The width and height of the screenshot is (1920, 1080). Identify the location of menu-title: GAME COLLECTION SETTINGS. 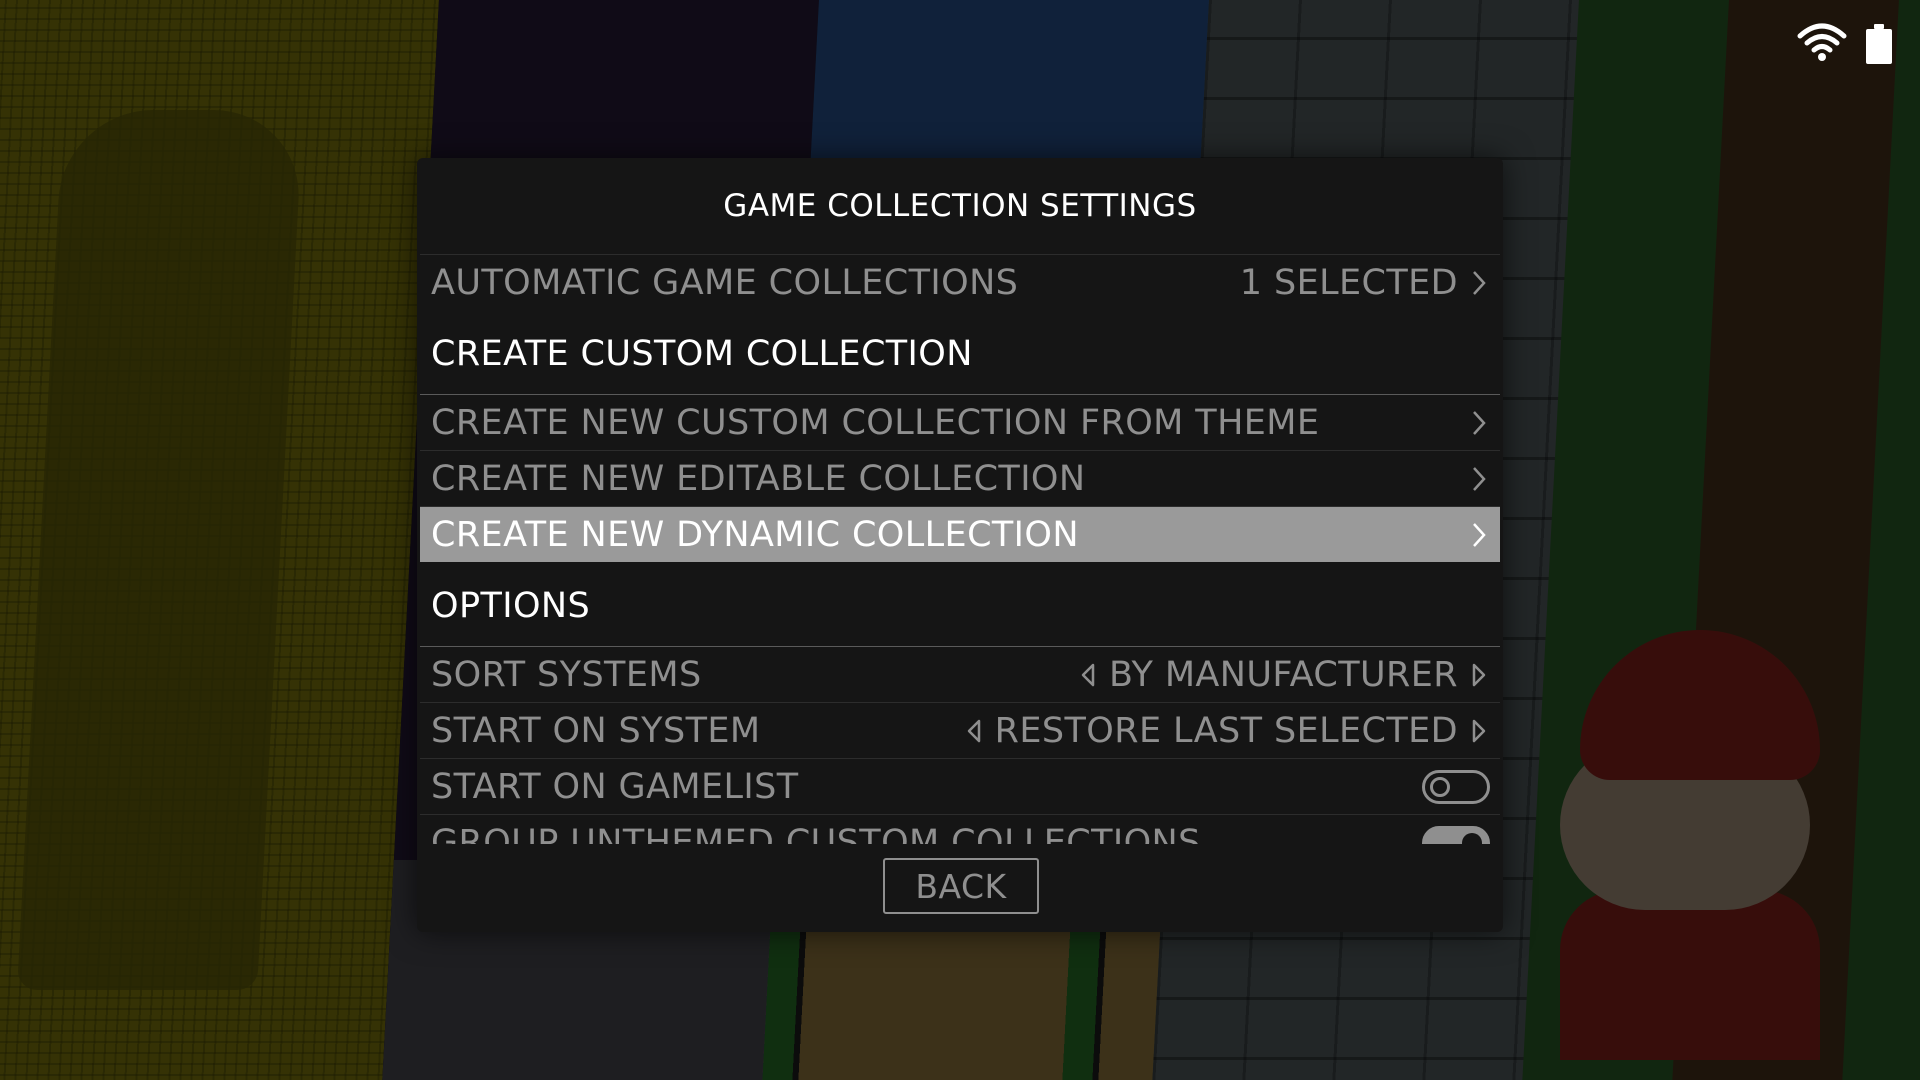
(960, 206).